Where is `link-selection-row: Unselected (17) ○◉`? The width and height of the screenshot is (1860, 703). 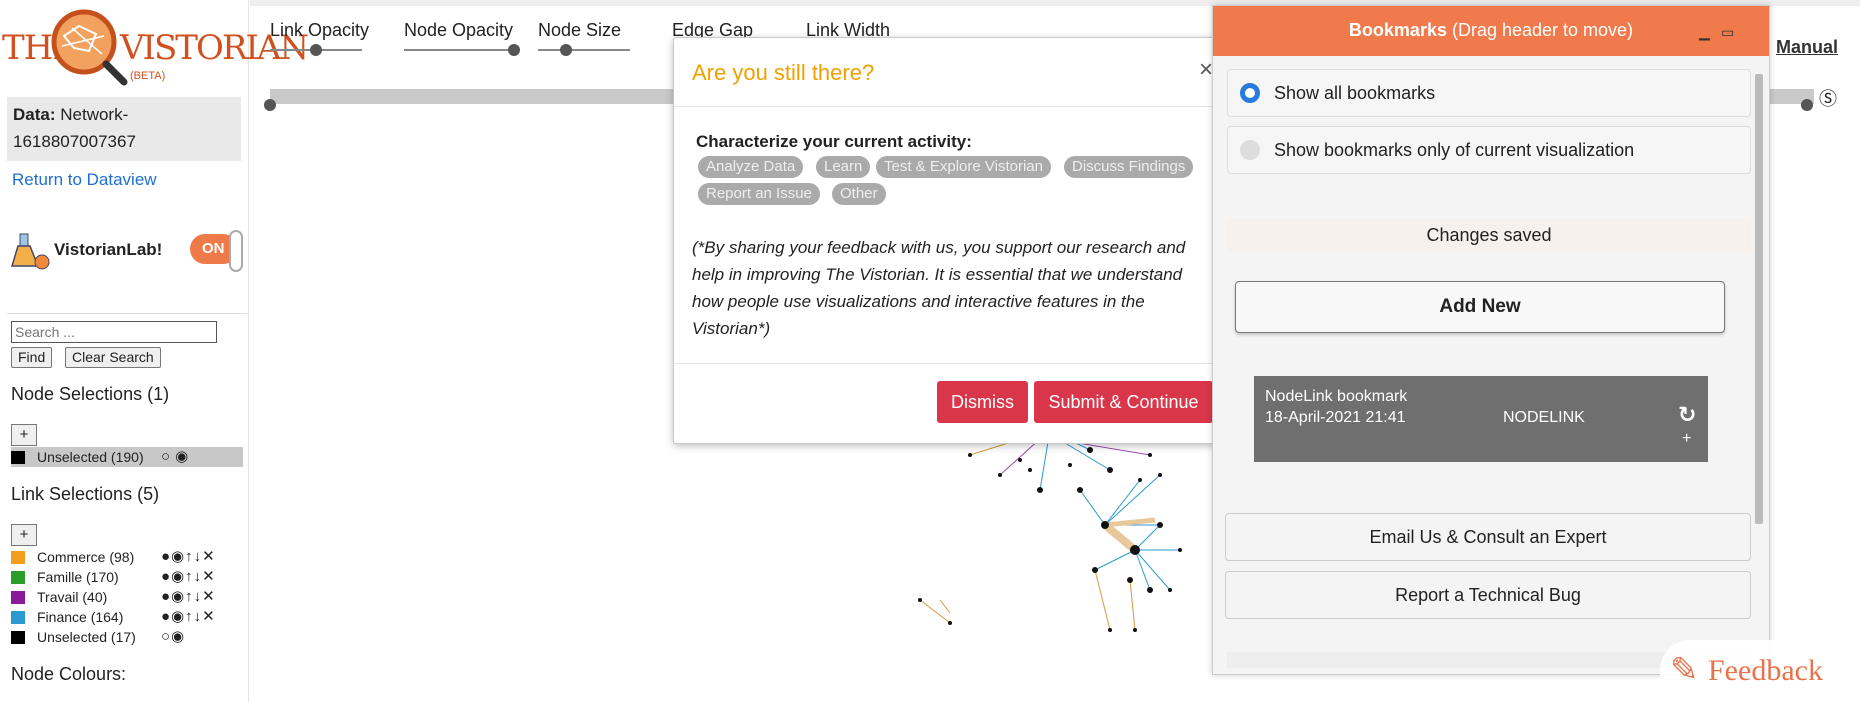
link-selection-row: Unselected (17) ○◉ is located at coordinates (127, 637).